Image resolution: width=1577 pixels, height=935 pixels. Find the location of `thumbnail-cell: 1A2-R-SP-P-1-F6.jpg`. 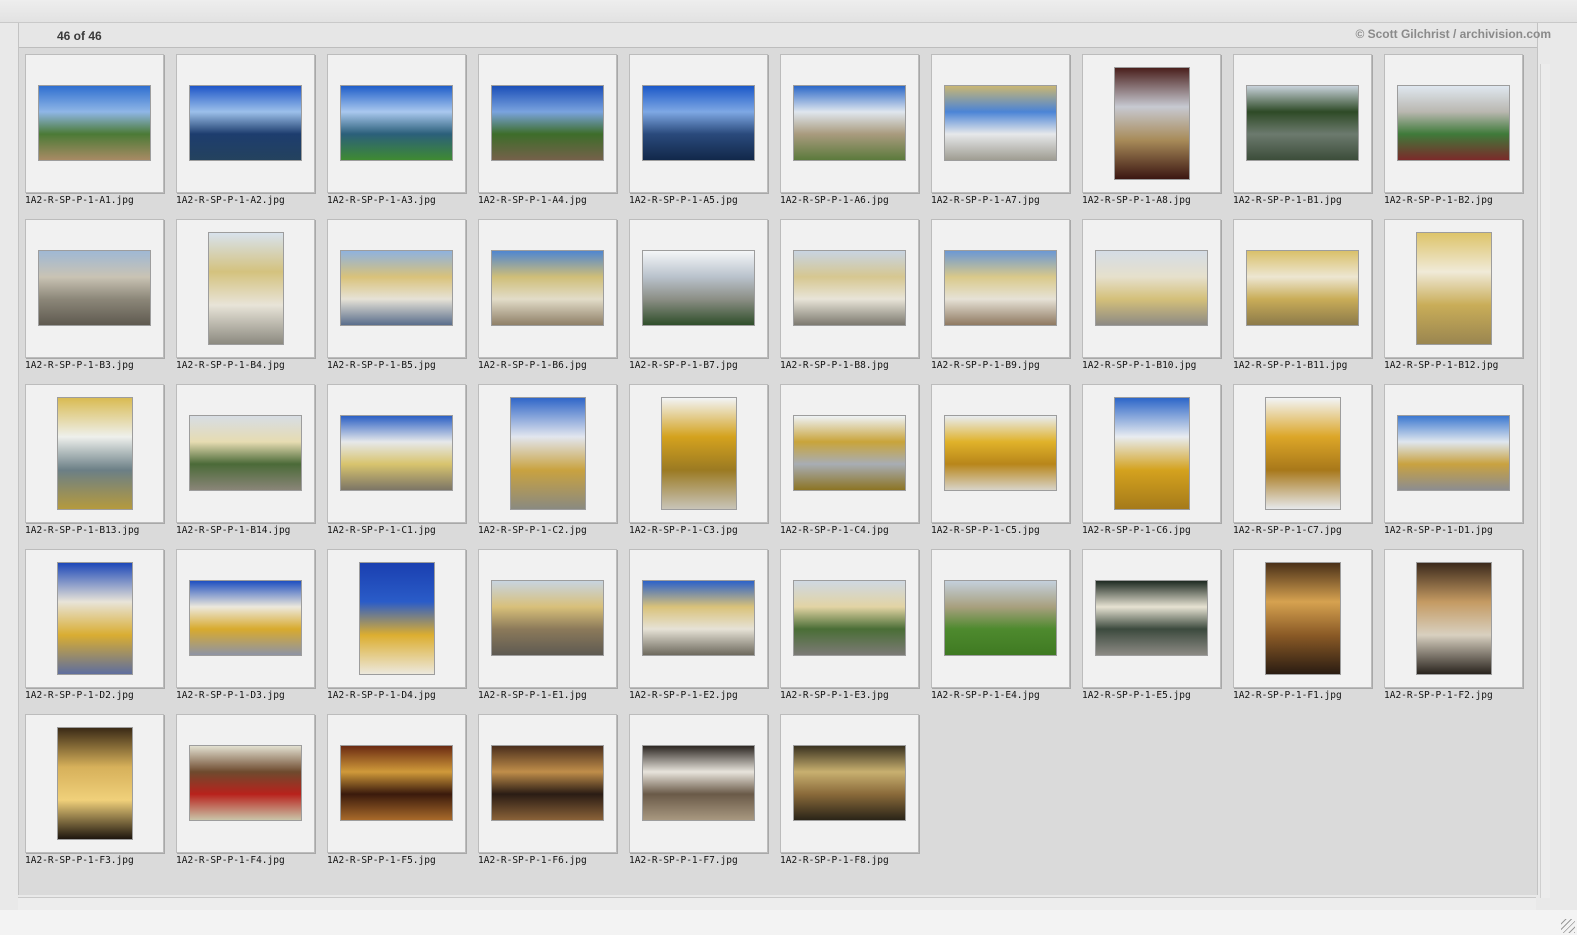

thumbnail-cell: 1A2-R-SP-P-1-F6.jpg is located at coordinates (547, 790).